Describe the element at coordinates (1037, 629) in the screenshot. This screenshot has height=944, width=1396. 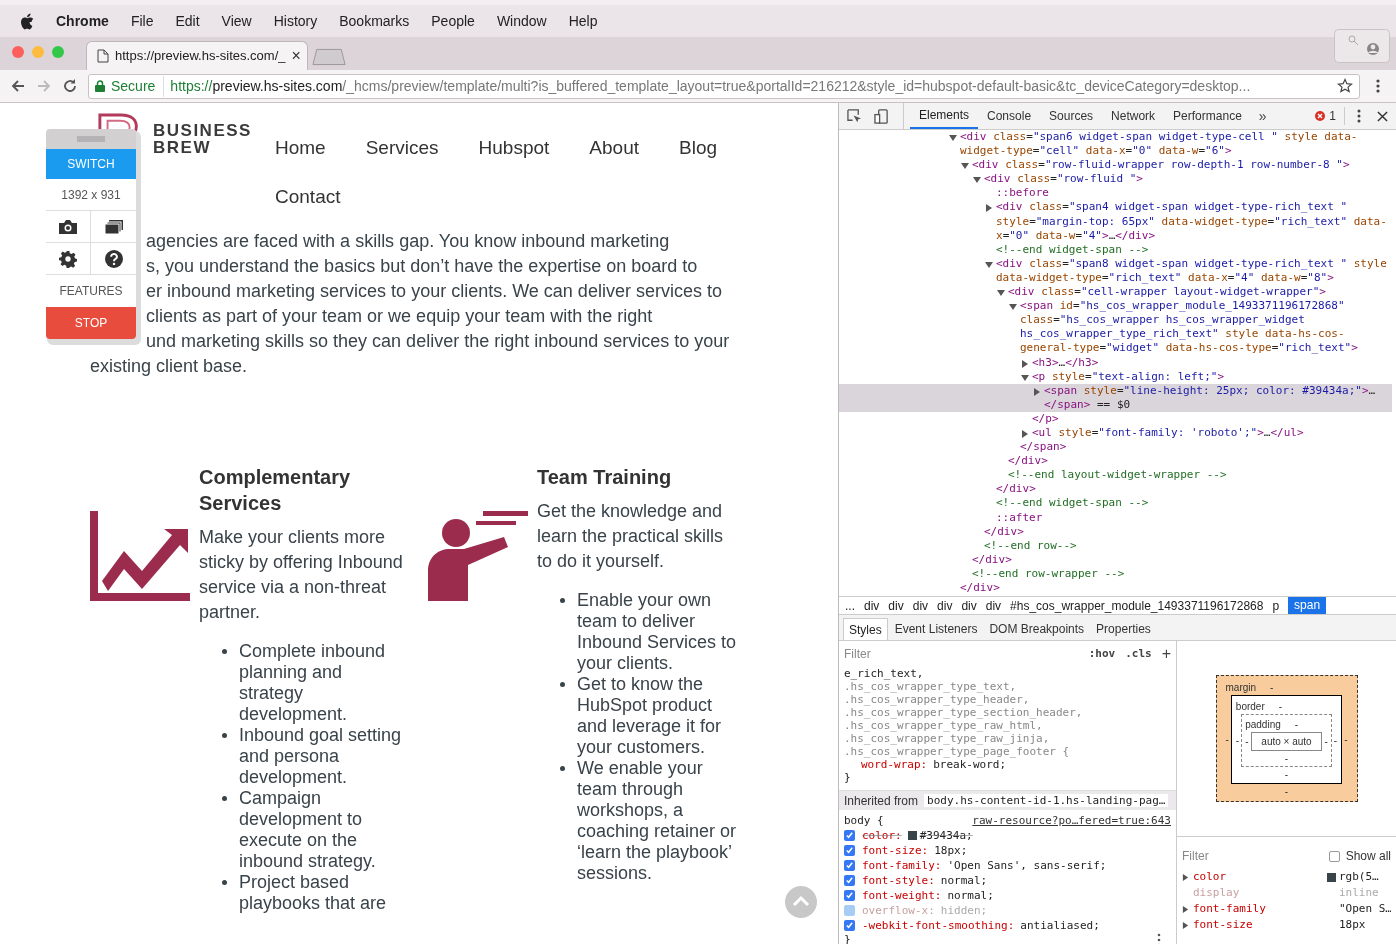
I see `panel-tab: DOM Breakpoints` at that location.